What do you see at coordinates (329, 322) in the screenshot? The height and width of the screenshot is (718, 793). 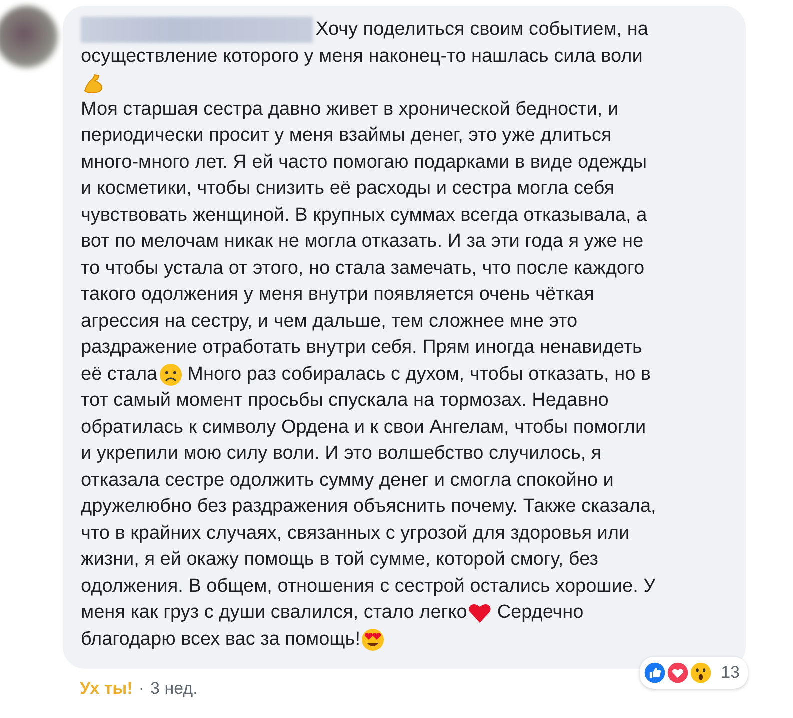 I see `comment-text: агрессия на сестру, и чем дальше, тем сложнее мне это` at bounding box center [329, 322].